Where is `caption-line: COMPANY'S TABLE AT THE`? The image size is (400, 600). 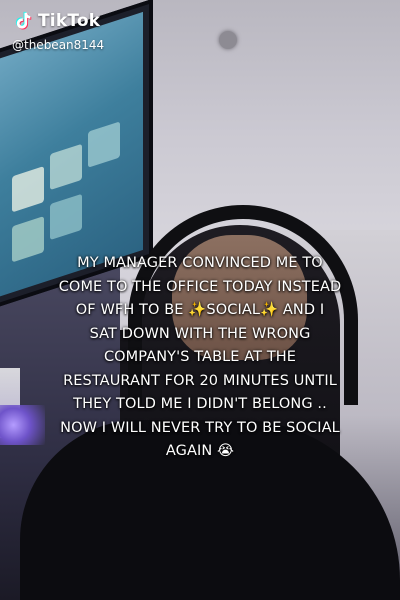 caption-line: COMPANY'S TABLE AT THE is located at coordinates (200, 357).